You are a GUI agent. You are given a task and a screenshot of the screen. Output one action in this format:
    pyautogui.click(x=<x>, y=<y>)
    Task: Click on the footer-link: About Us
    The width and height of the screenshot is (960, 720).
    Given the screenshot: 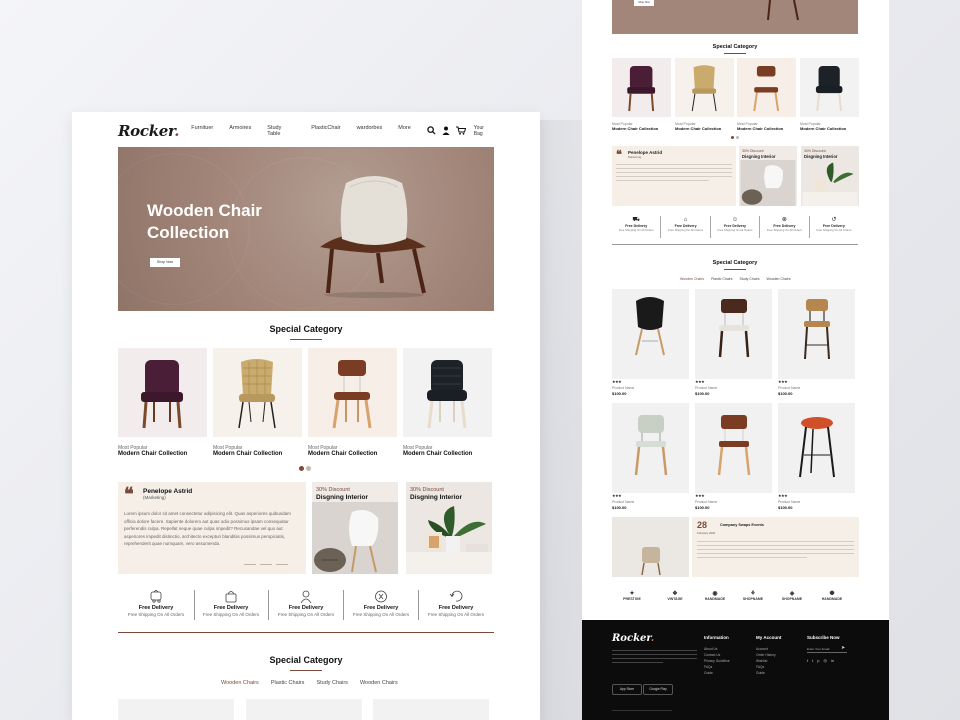 What is the action you would take?
    pyautogui.click(x=711, y=649)
    